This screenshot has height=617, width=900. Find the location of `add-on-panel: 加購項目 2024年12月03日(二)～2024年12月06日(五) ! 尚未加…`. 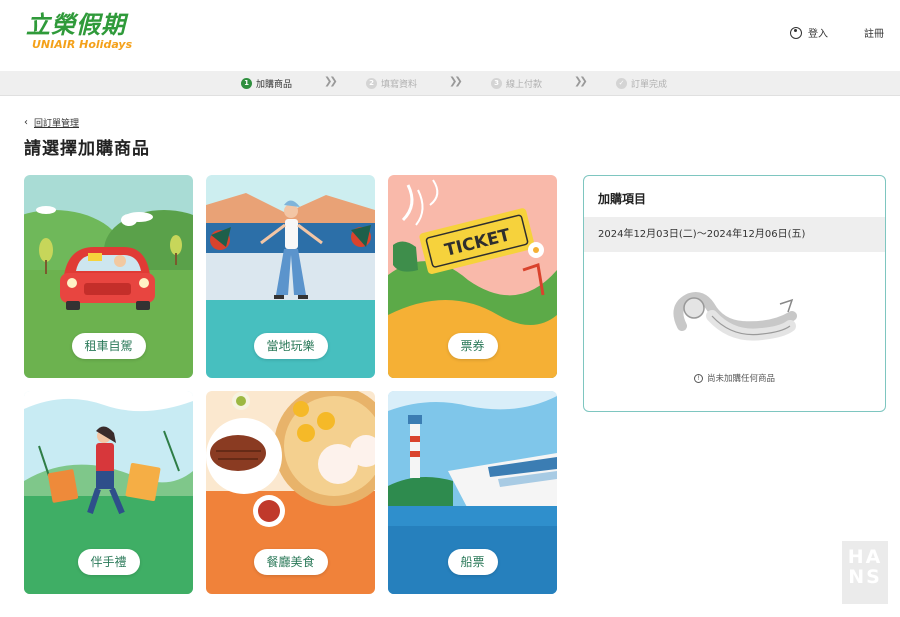

add-on-panel: 加購項目 2024年12月03日(二)～2024年12月06日(五) ! 尚未加… is located at coordinates (734, 293).